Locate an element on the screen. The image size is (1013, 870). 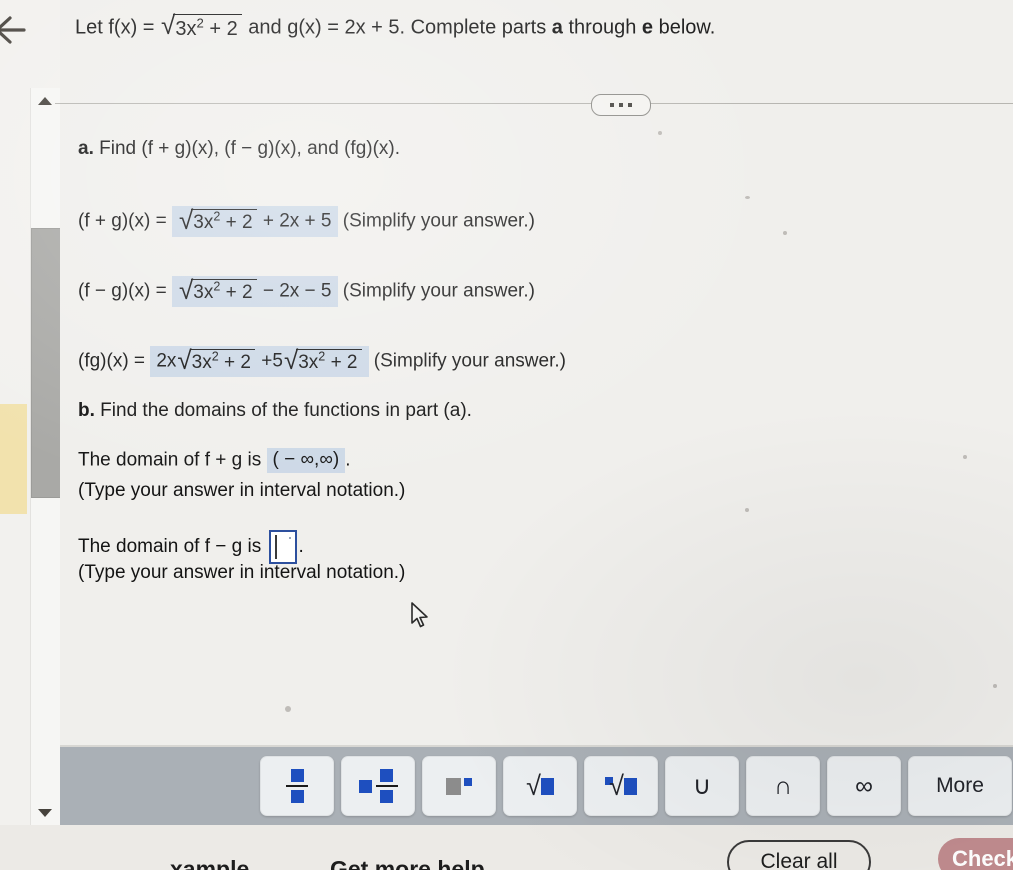
instruction-pre: Complete parts is located at coordinates (478, 27).